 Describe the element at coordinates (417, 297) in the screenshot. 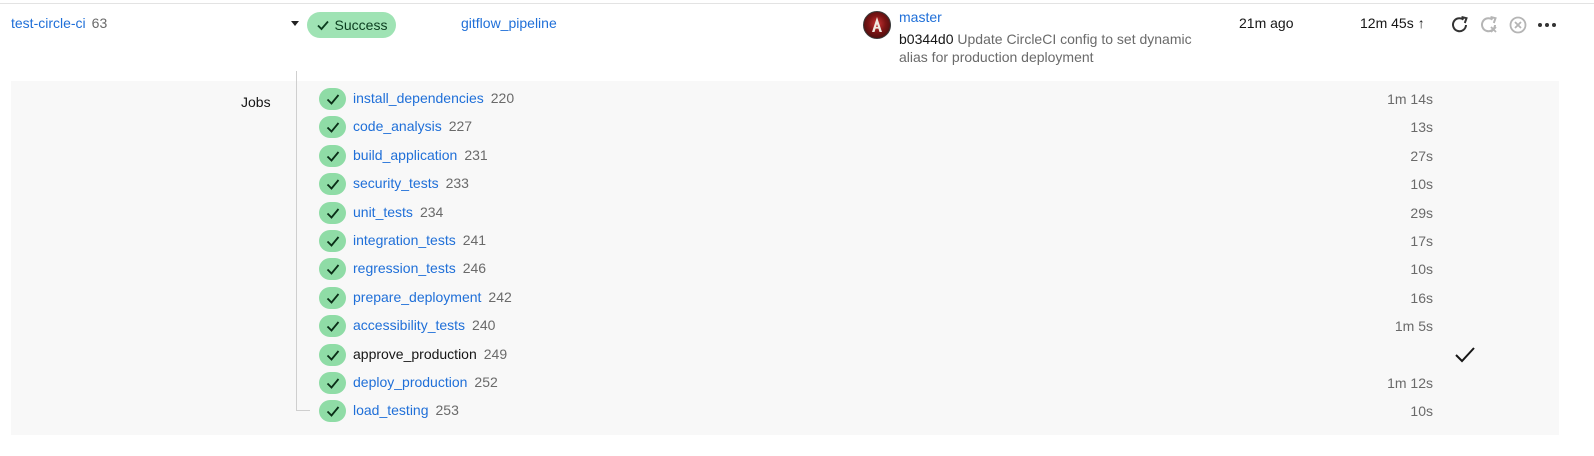

I see `job-name-text: prepare_deployment` at that location.